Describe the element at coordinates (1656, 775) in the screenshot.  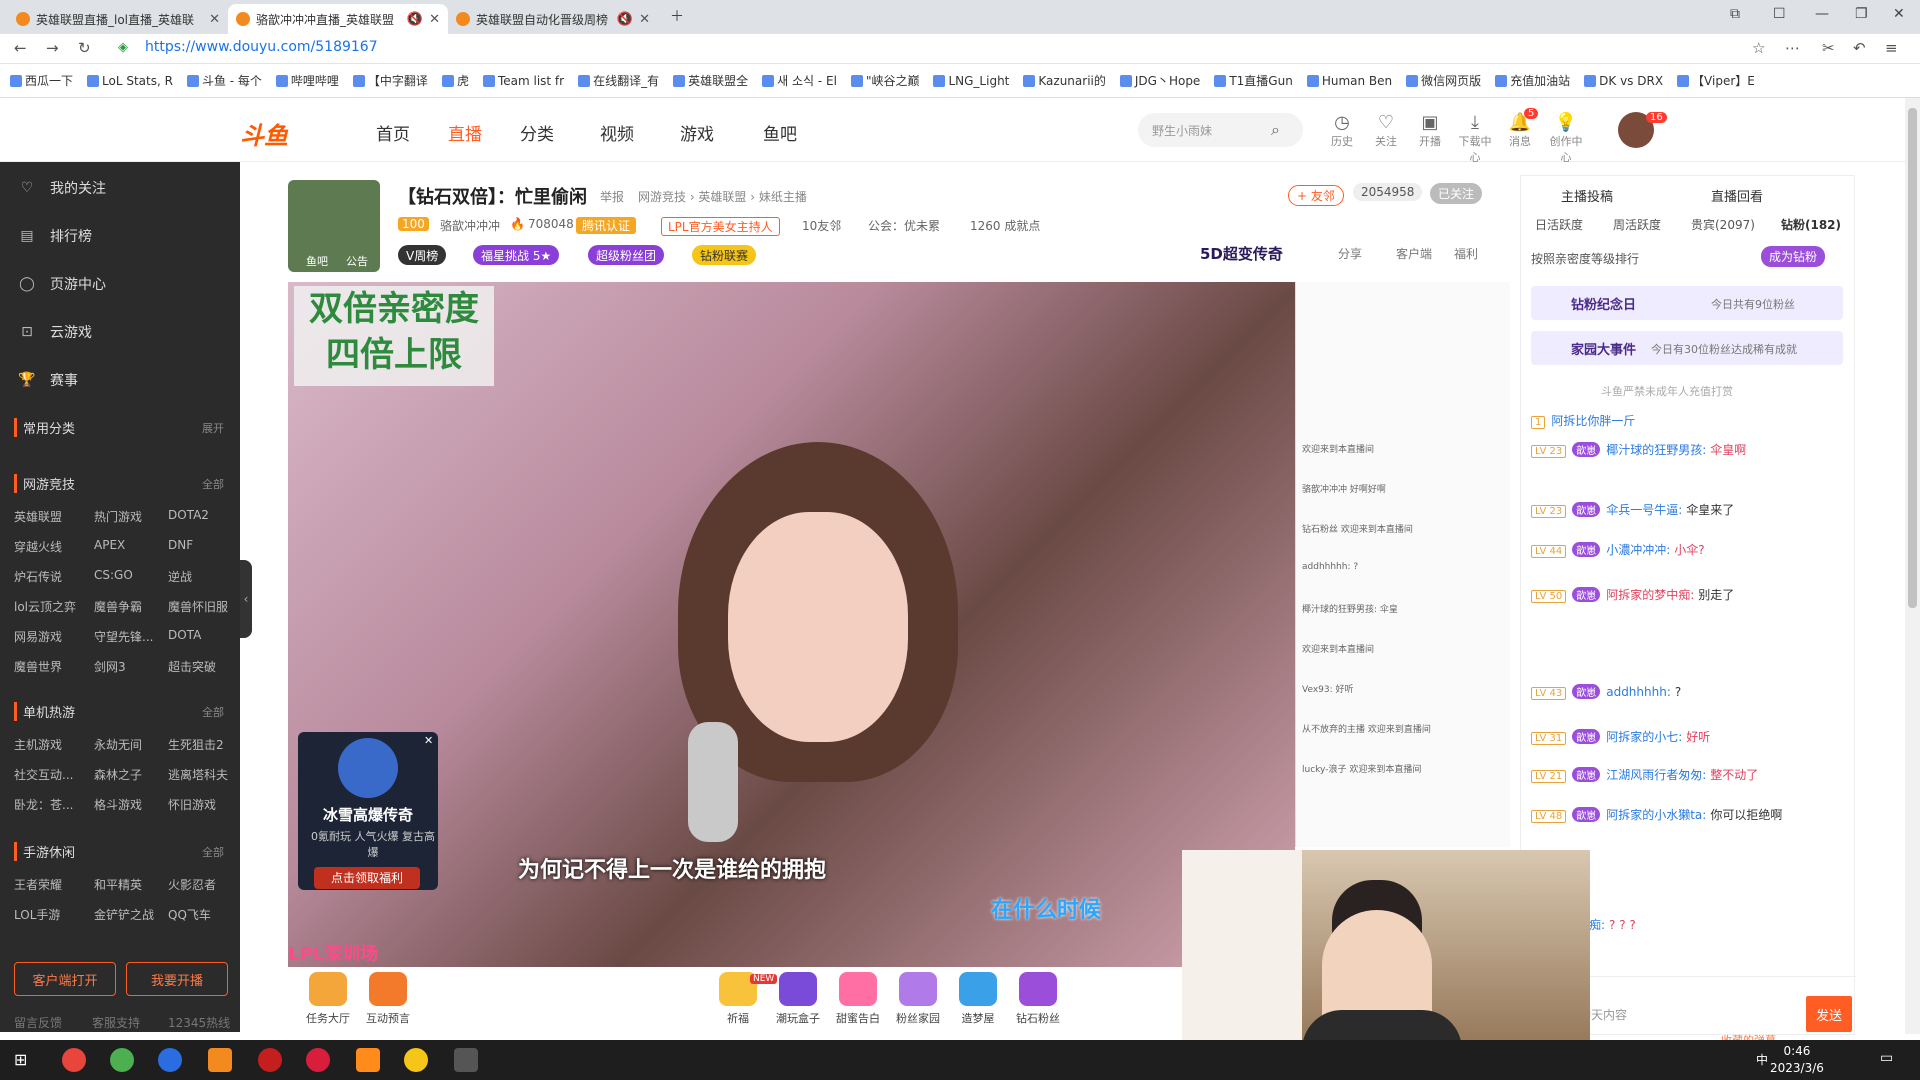
I see `chat-username: 江湖风雨行者匆匆:` at that location.